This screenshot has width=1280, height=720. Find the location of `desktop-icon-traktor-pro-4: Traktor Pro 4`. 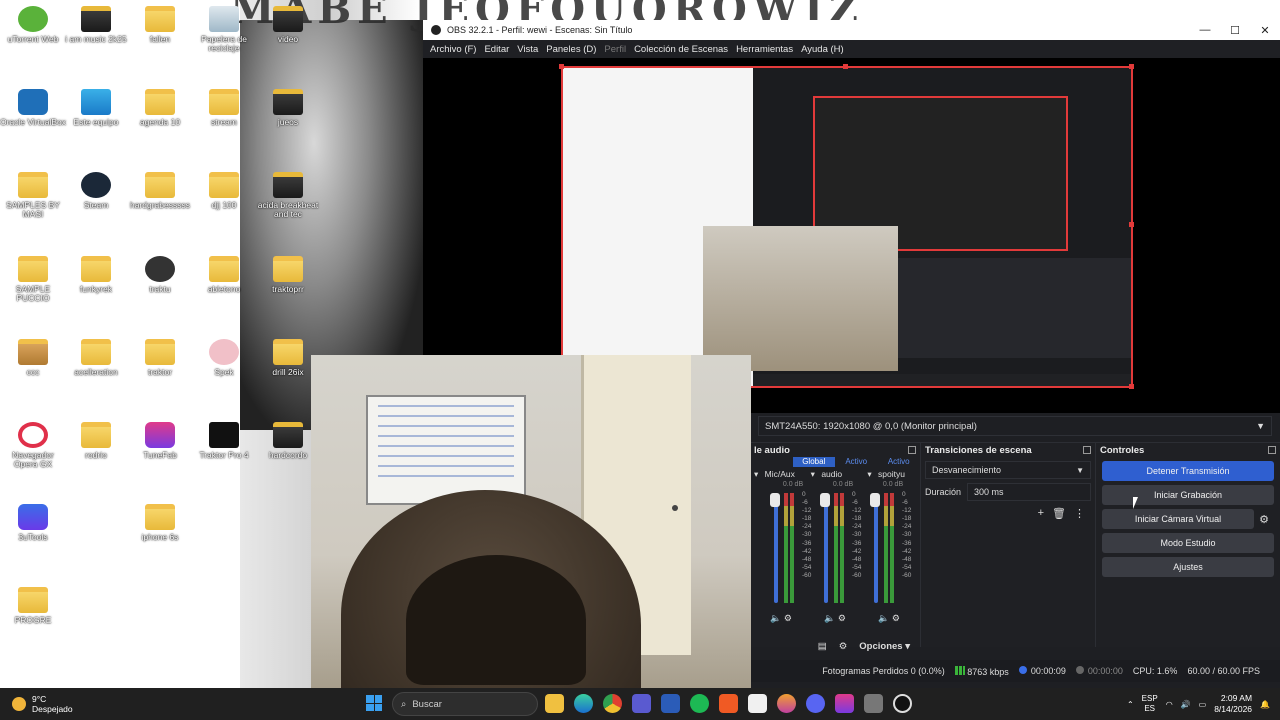

desktop-icon-traktor-pro-4: Traktor Pro 4 is located at coordinates (224, 439).